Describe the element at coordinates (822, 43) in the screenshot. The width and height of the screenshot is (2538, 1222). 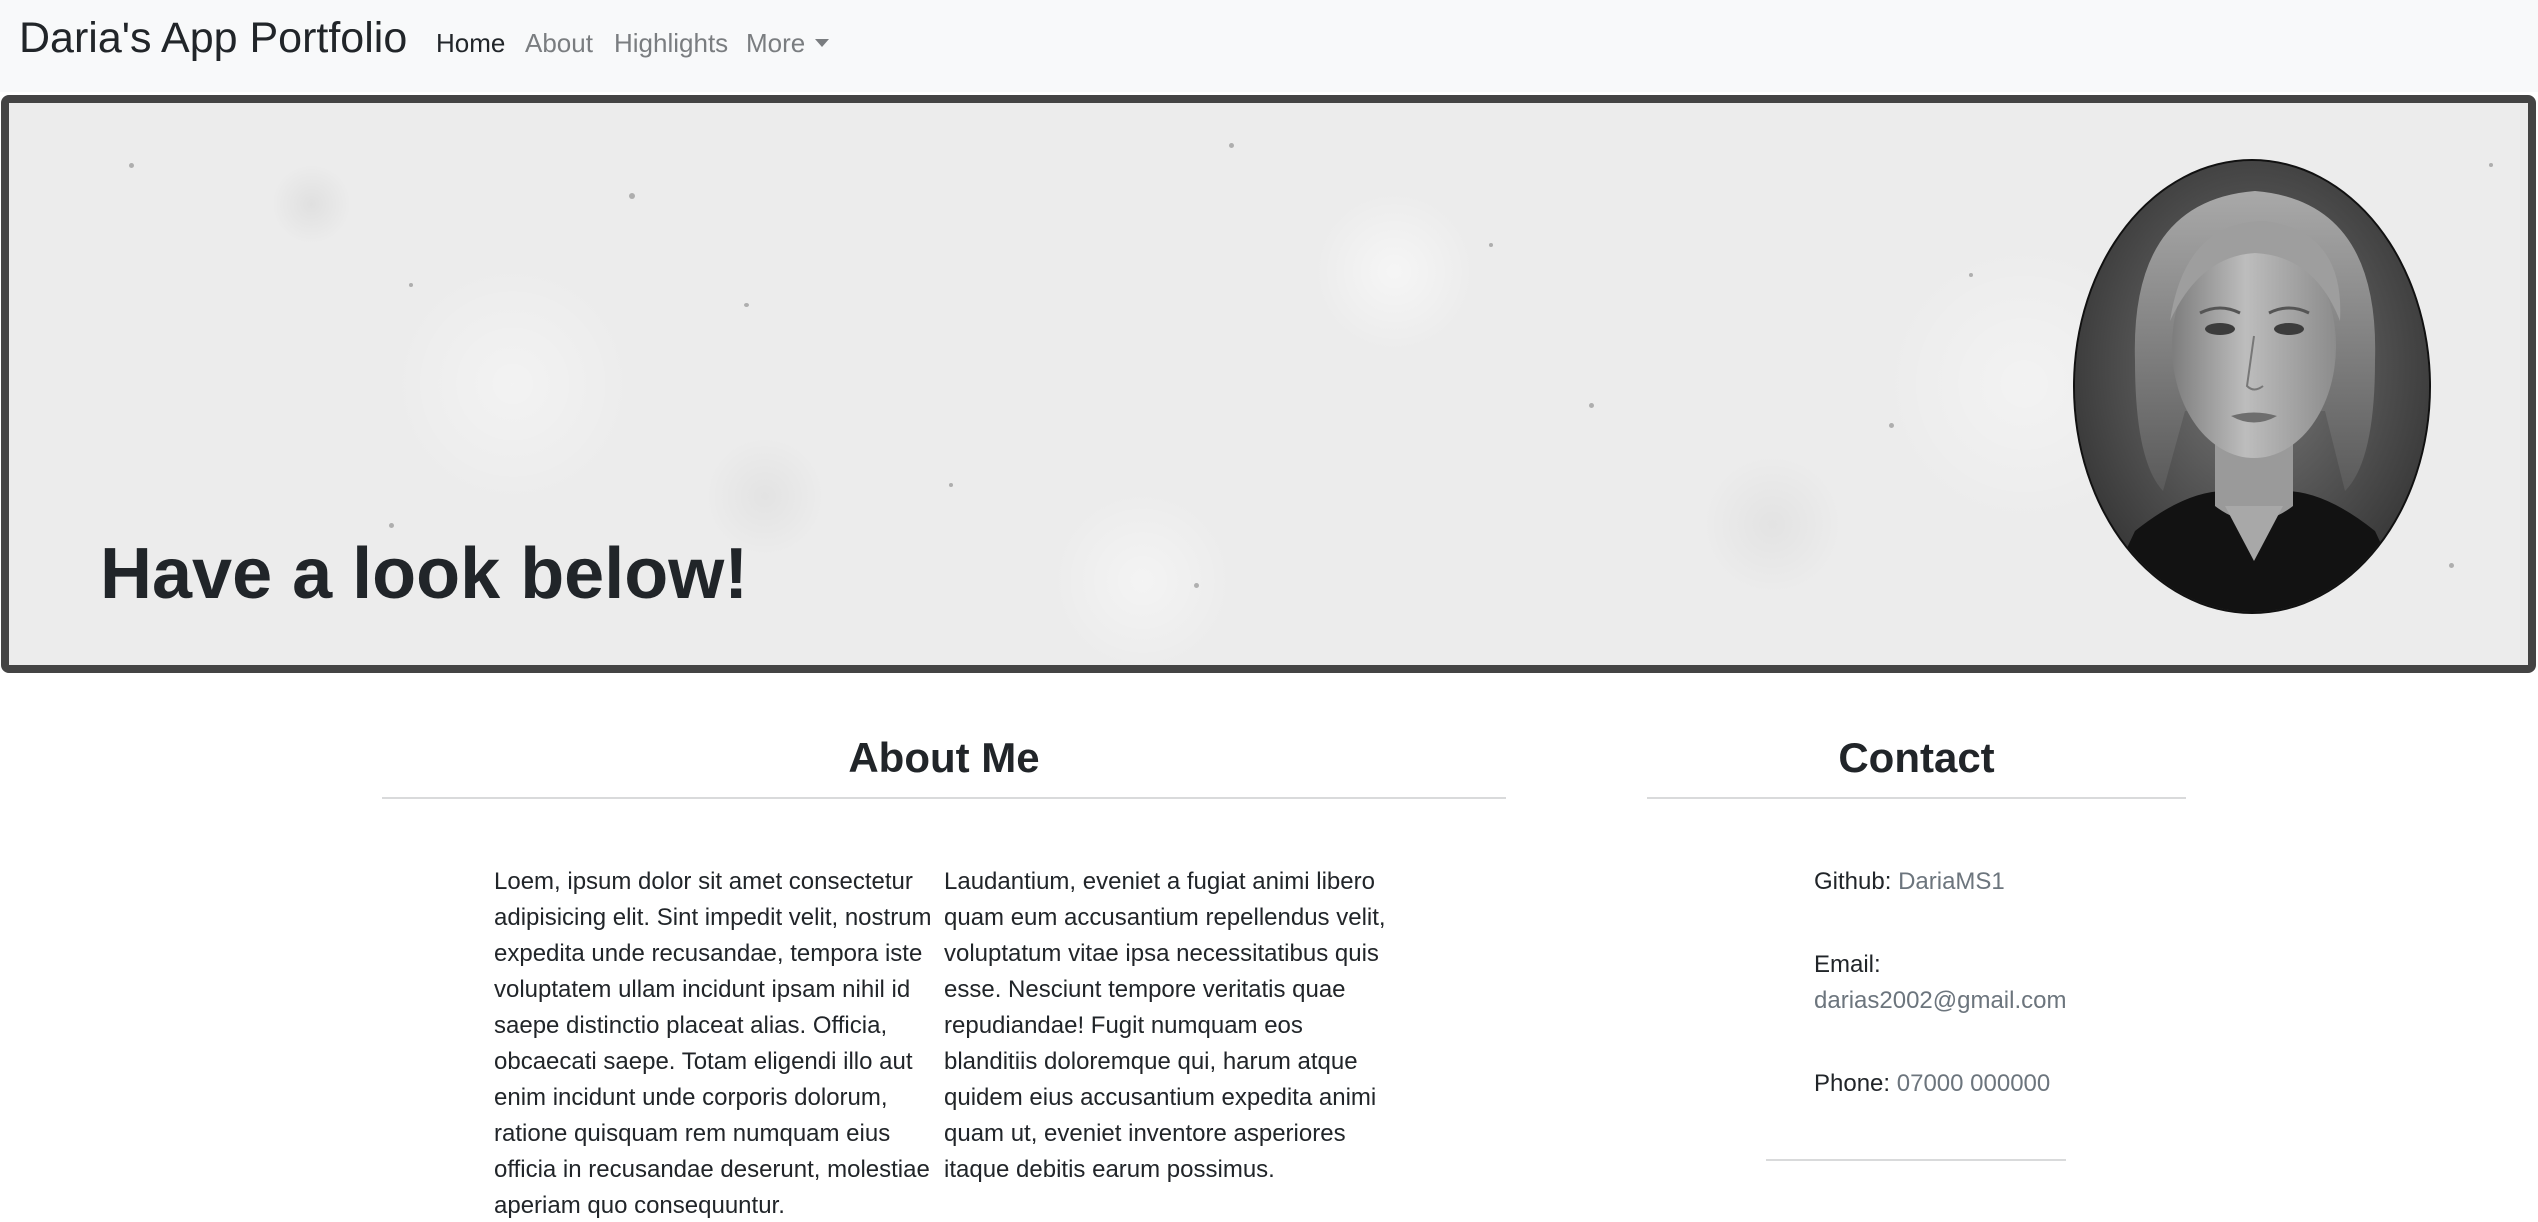
I see `chevron-down-icon` at that location.